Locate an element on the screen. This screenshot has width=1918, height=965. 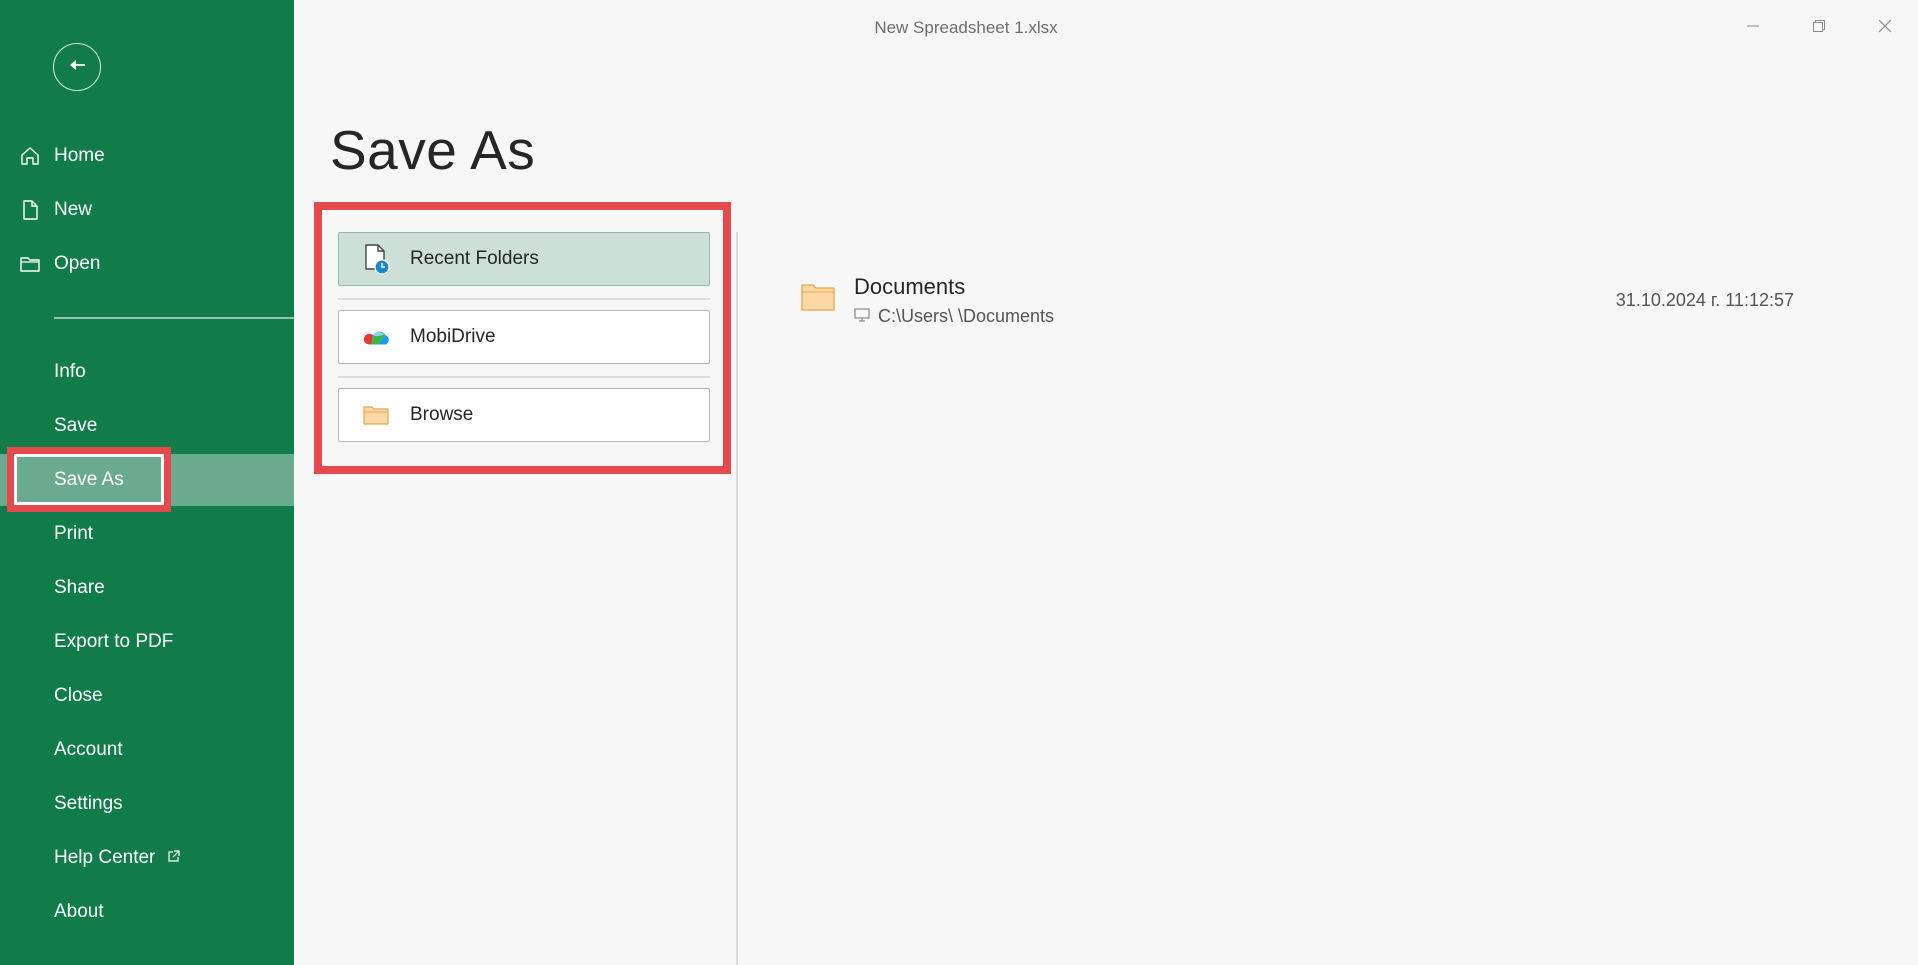
window-controls is located at coordinates (1819, 28).